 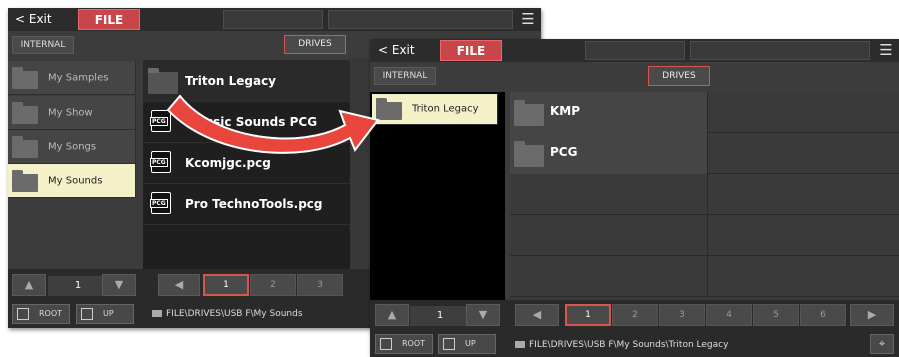 I want to click on column-divider, so click(x=707, y=194).